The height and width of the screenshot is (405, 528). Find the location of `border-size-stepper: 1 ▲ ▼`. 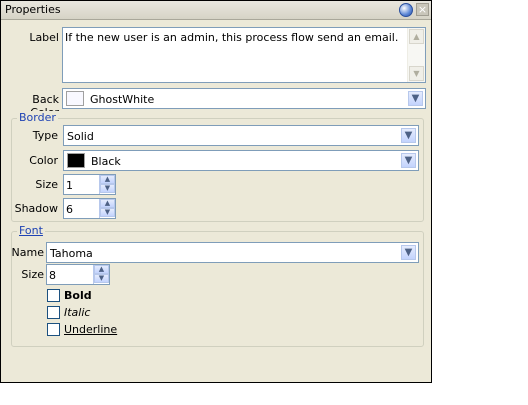

border-size-stepper: 1 ▲ ▼ is located at coordinates (89, 184).